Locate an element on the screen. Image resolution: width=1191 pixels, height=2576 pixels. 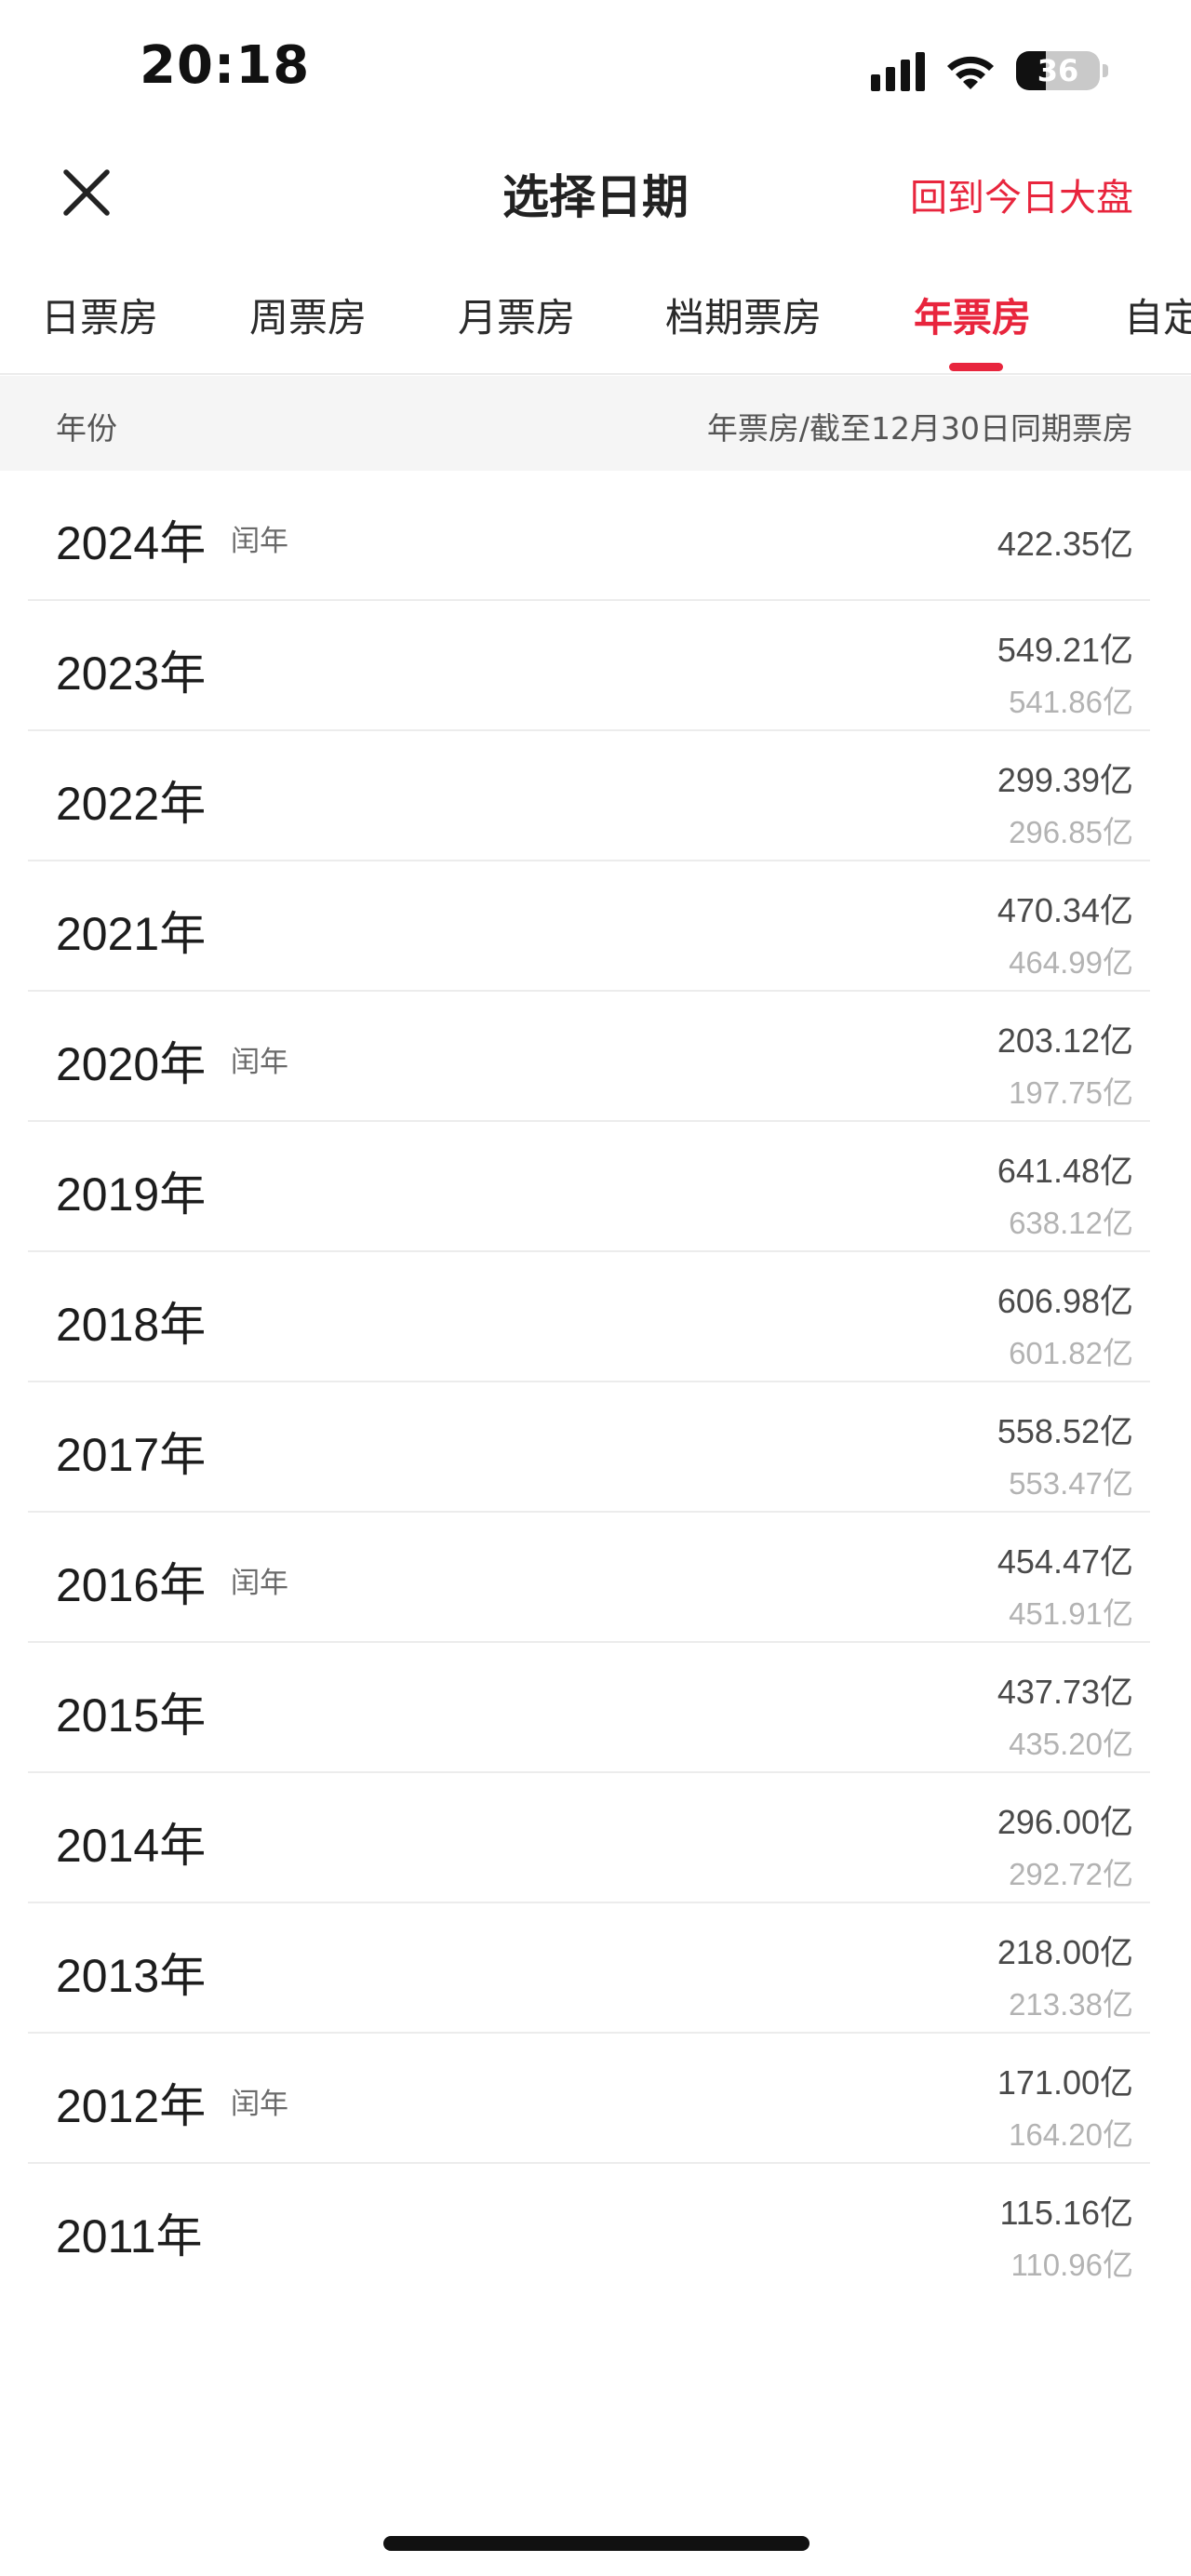
same-period-box-office: 110.96亿 is located at coordinates (1071, 2265).